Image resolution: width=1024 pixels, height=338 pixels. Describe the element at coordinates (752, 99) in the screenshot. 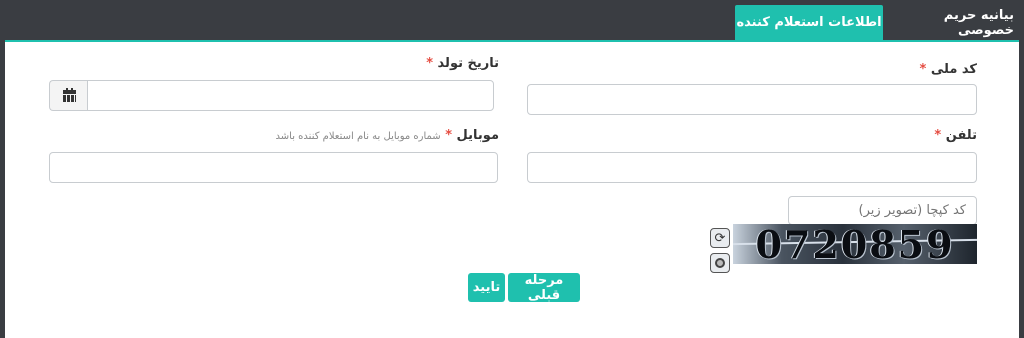

I see `national-code-input` at that location.